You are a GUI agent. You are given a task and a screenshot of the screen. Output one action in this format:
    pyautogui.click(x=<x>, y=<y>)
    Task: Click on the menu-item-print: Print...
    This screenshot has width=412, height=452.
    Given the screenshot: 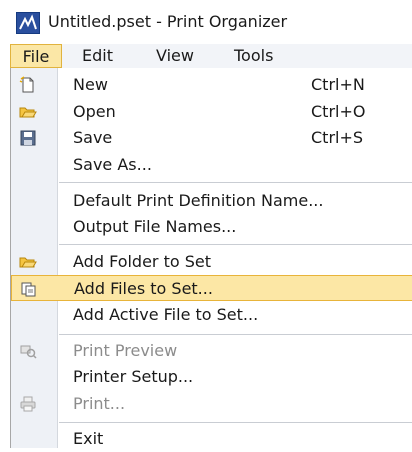 What is the action you would take?
    pyautogui.click(x=211, y=404)
    